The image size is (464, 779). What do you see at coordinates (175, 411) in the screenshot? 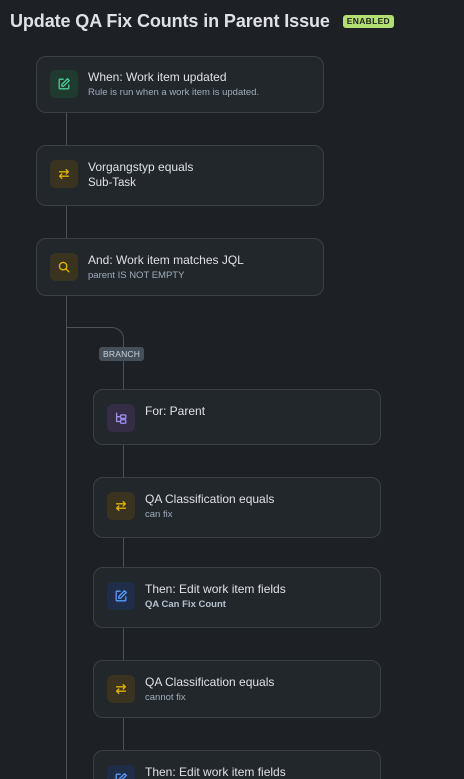
I see `node-title: For: Parent` at bounding box center [175, 411].